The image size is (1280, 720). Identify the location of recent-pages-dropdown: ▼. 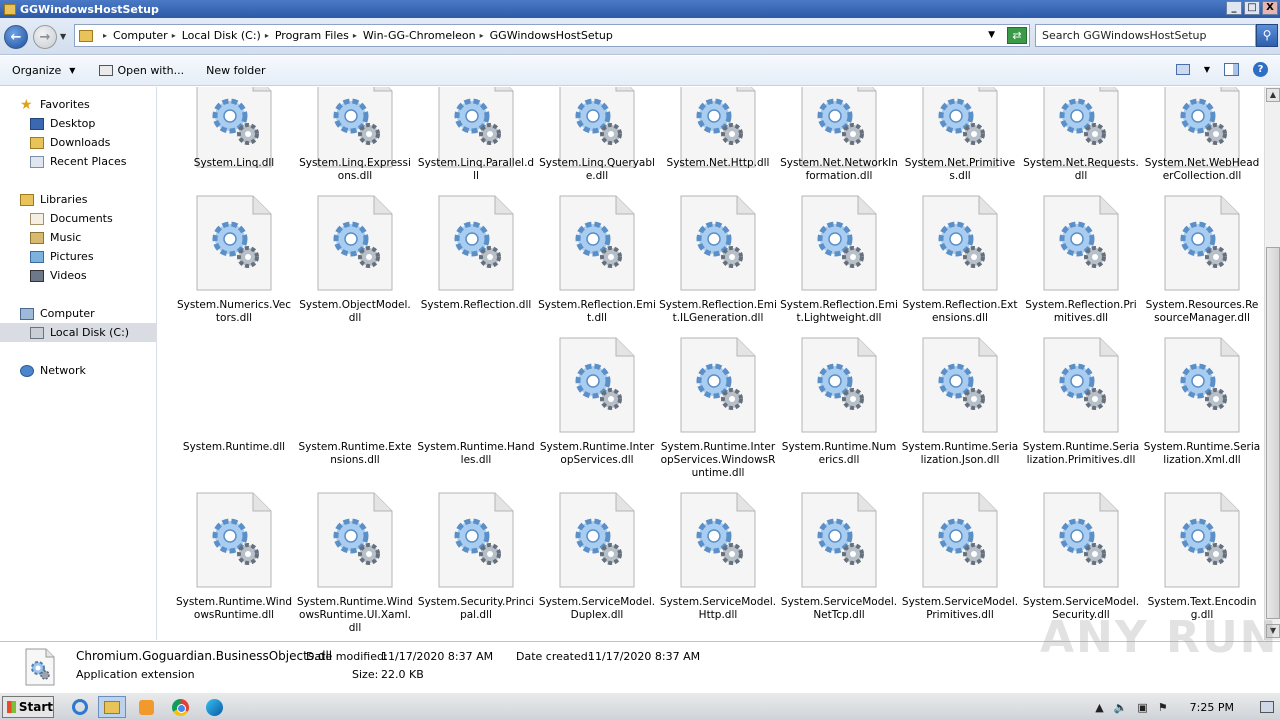
(63, 36).